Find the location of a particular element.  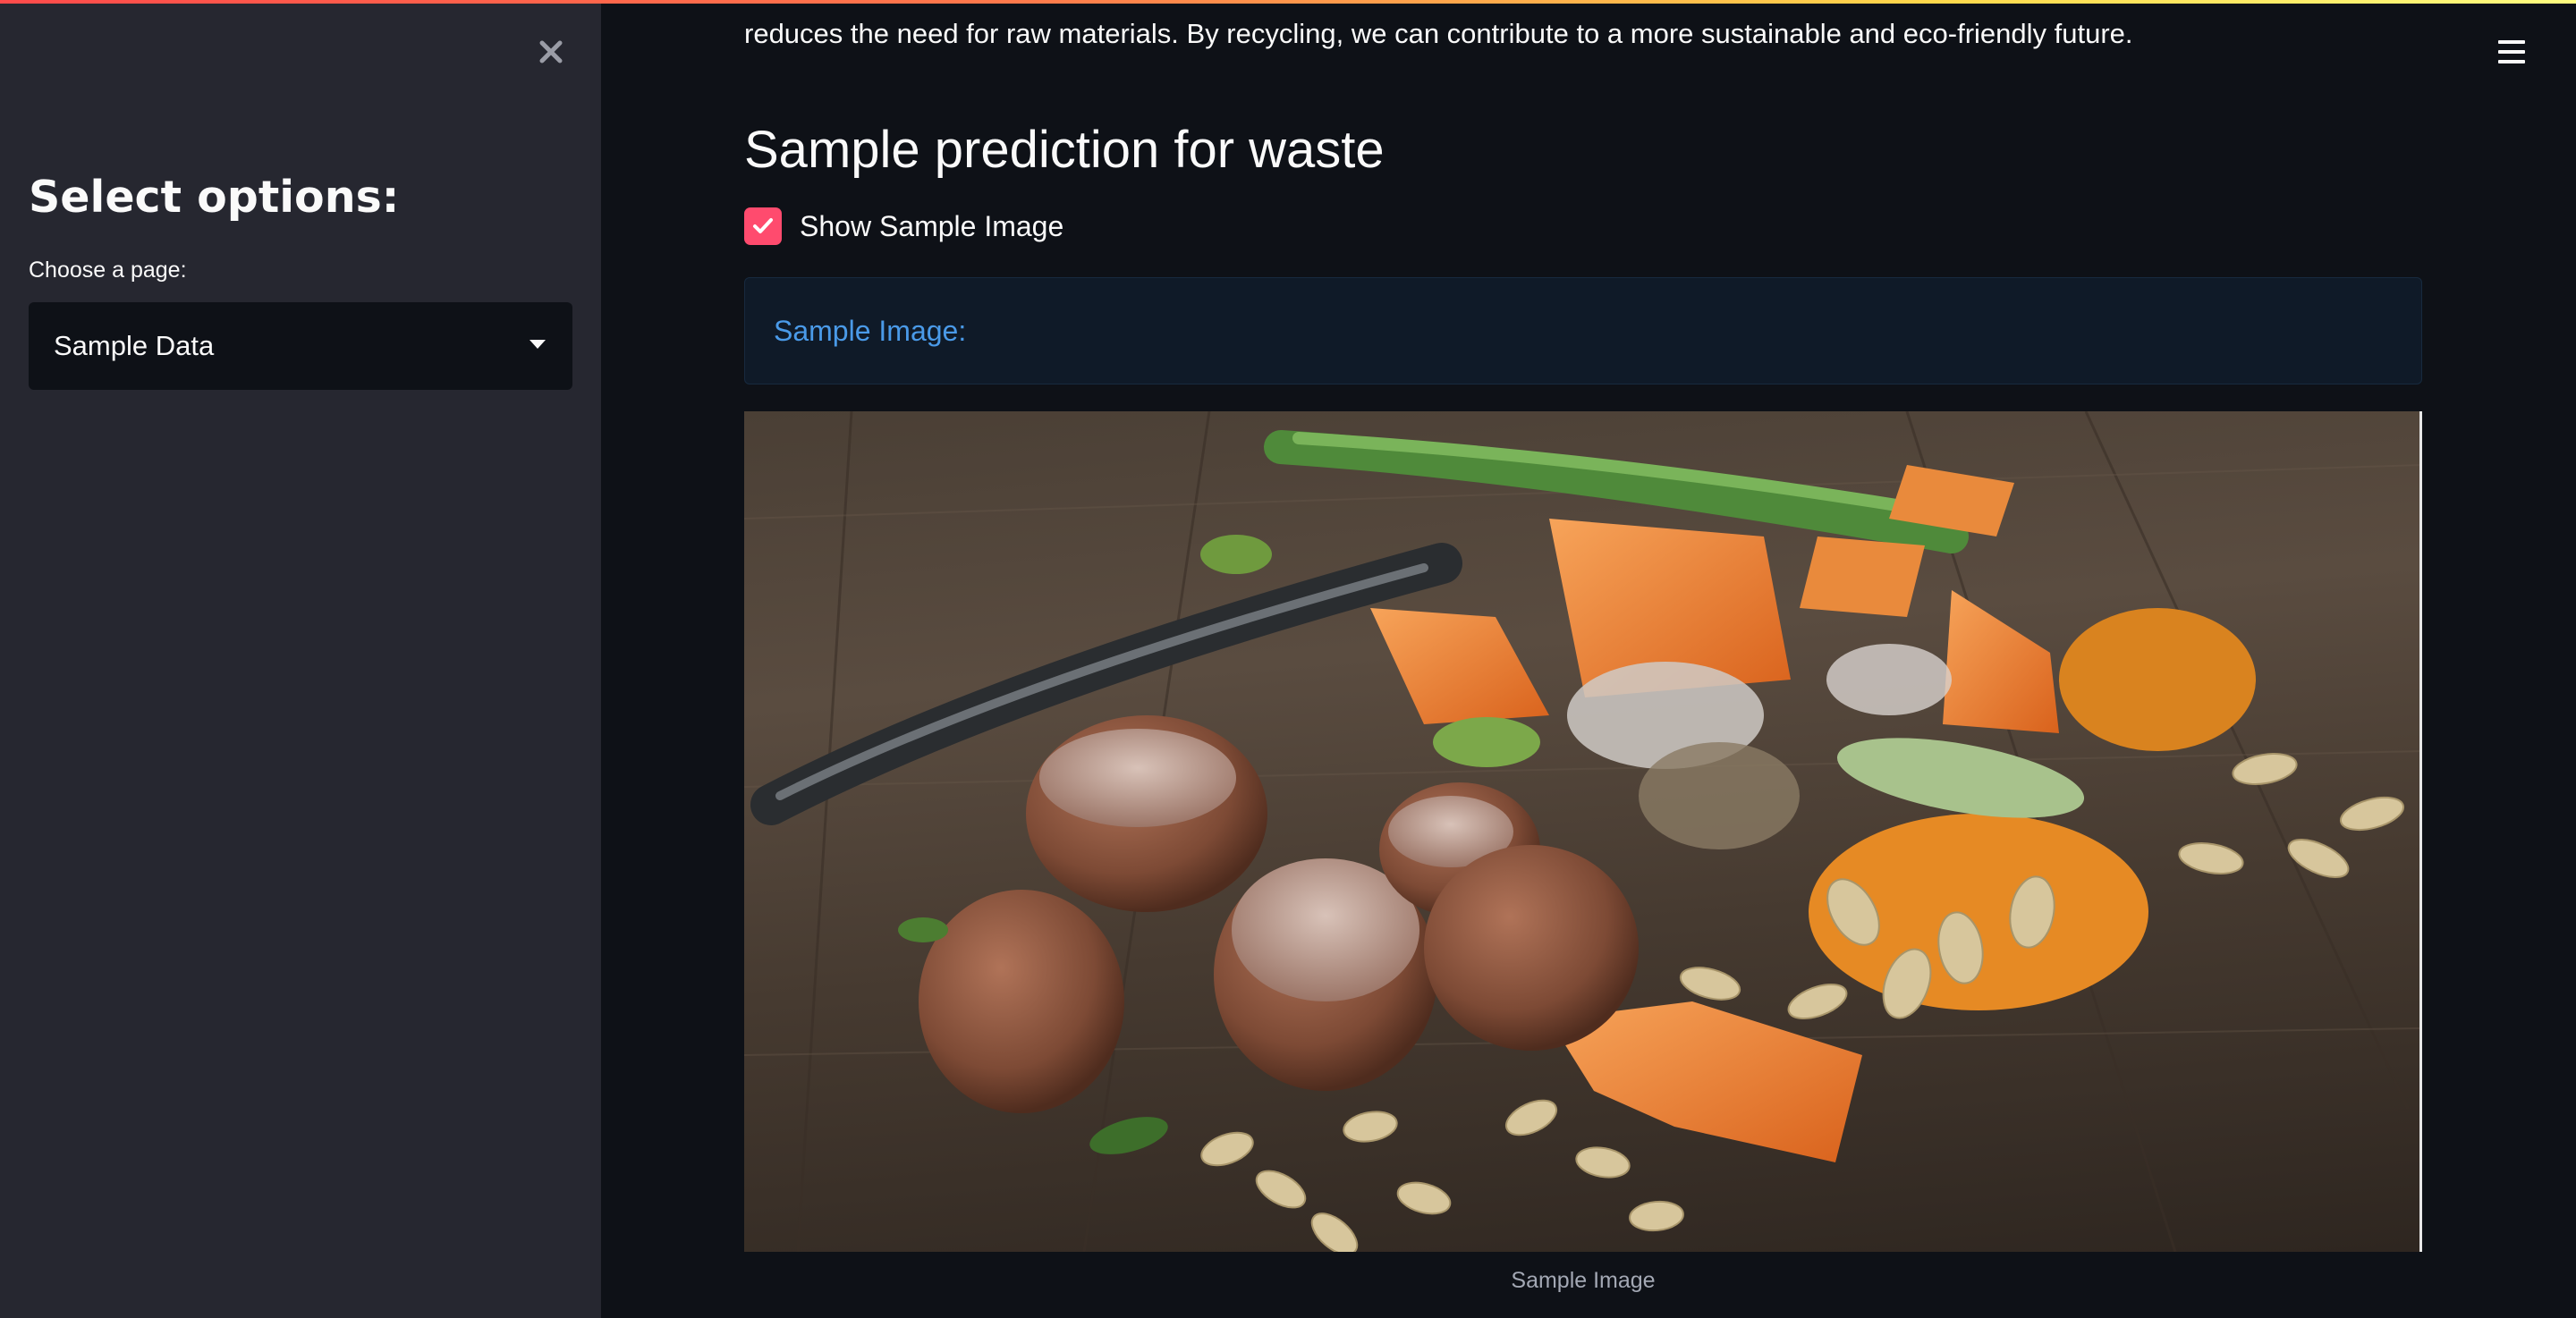

page-select-value: Sample Data is located at coordinates (134, 345).